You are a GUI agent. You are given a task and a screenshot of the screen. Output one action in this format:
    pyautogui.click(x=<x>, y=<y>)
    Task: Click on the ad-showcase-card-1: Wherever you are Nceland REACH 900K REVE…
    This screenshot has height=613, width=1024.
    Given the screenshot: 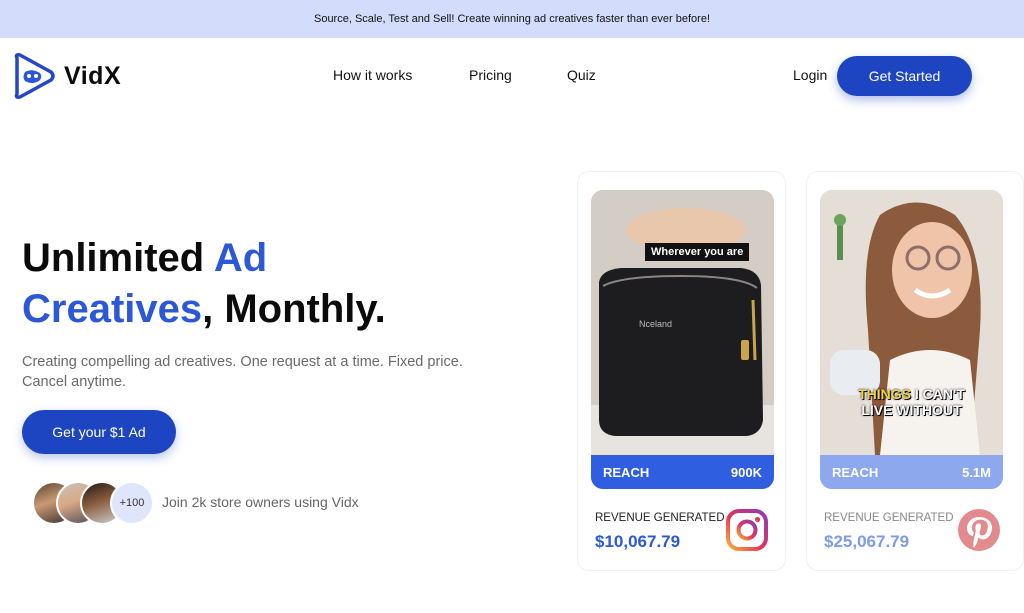 What is the action you would take?
    pyautogui.click(x=681, y=371)
    